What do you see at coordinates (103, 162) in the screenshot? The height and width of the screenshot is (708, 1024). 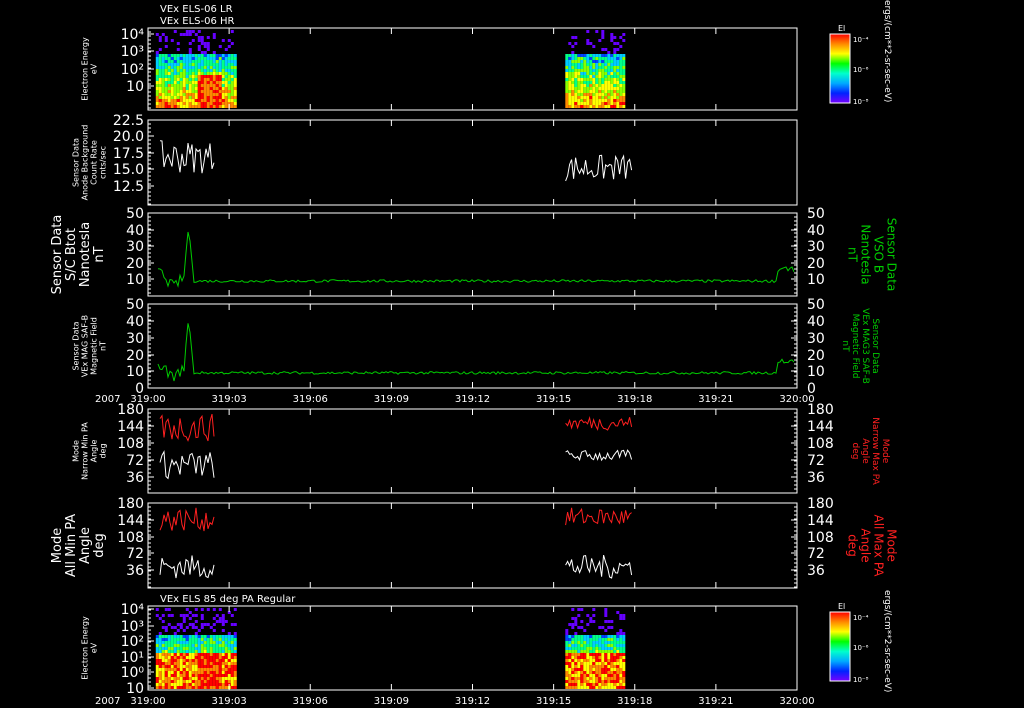 I see `y-axis-label-line: cnts/sec` at bounding box center [103, 162].